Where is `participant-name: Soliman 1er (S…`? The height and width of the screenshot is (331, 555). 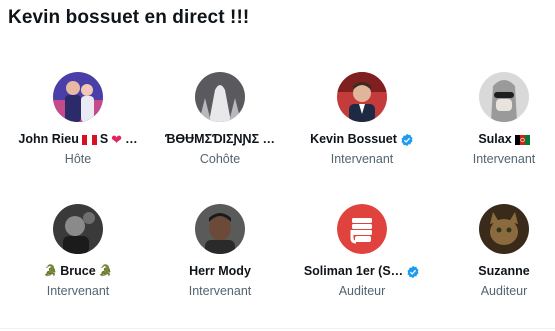
participant-name: Soliman 1er (S… is located at coordinates (353, 271).